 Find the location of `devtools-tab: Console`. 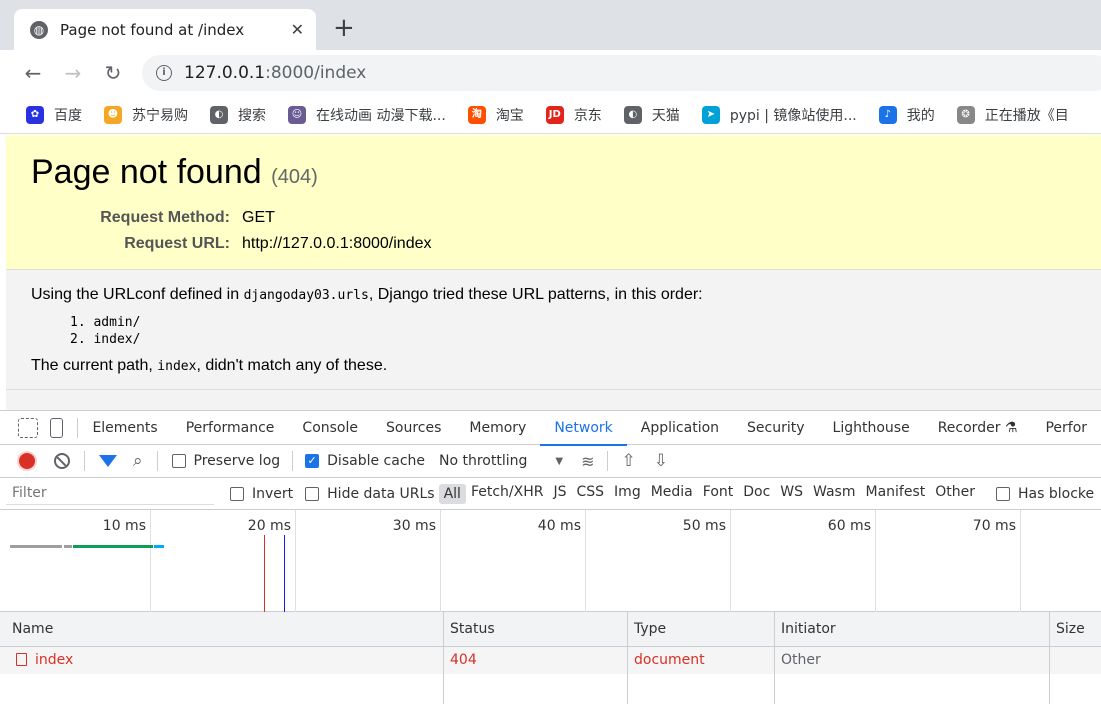

devtools-tab: Console is located at coordinates (330, 428).